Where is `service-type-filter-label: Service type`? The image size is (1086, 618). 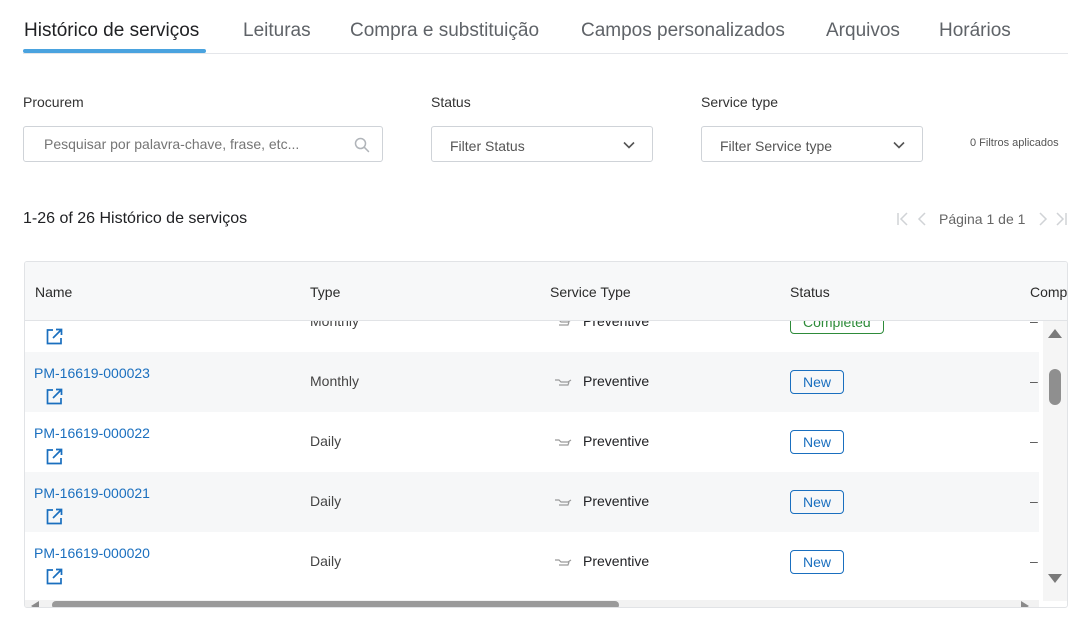 service-type-filter-label: Service type is located at coordinates (740, 102).